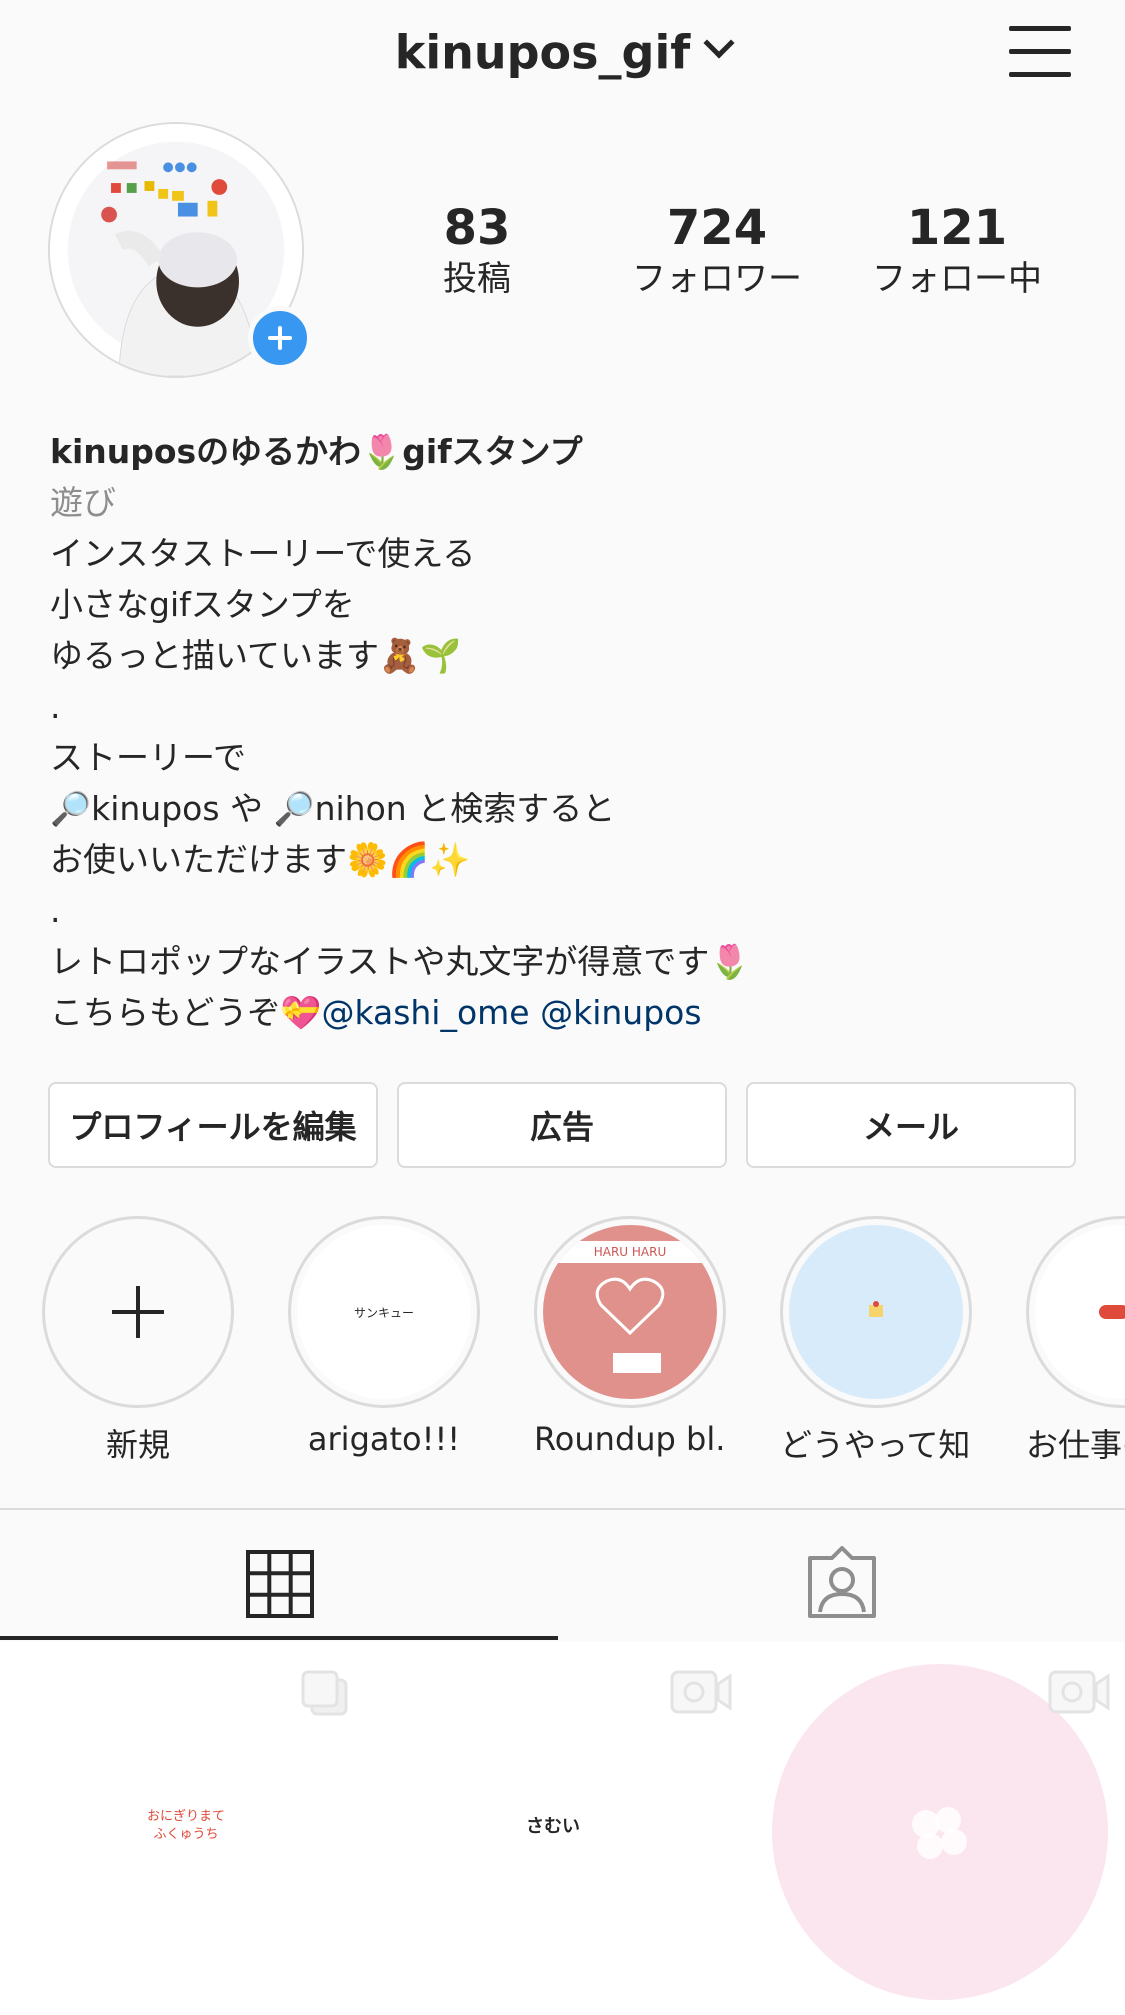 The height and width of the screenshot is (2015, 1125). Describe the element at coordinates (957, 279) in the screenshot. I see `following-label: フォロー中` at that location.